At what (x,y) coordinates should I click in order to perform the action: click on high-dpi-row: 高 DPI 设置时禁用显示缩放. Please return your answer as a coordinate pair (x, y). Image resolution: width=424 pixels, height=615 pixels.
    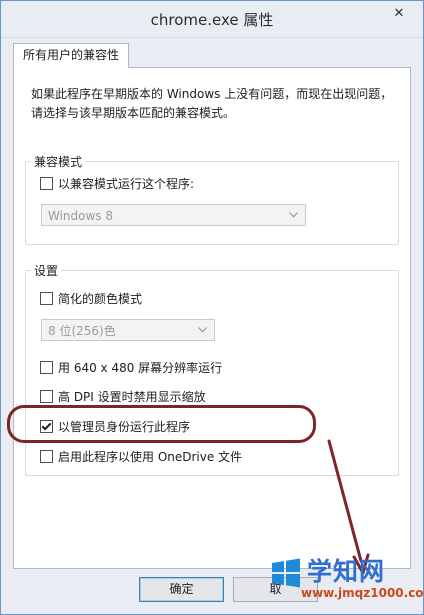
    Looking at the image, I should click on (123, 396).